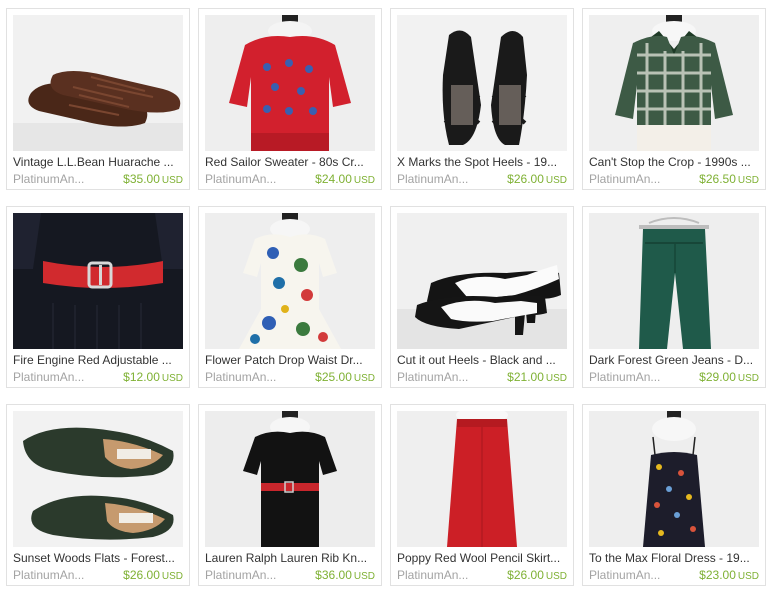 This screenshot has height=592, width=771. What do you see at coordinates (333, 377) in the screenshot?
I see `price-amount: $25.00` at bounding box center [333, 377].